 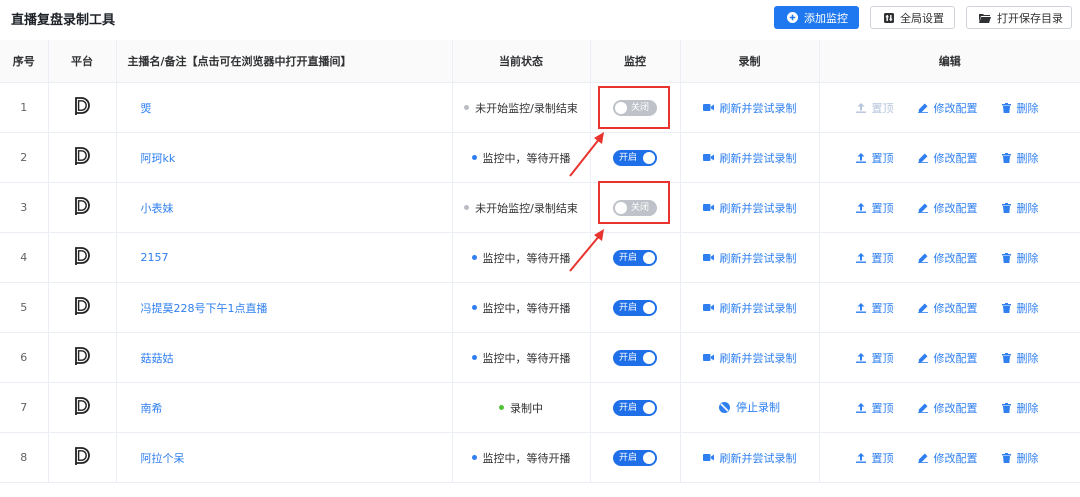 What do you see at coordinates (24, 357) in the screenshot?
I see `row-index: 6` at bounding box center [24, 357].